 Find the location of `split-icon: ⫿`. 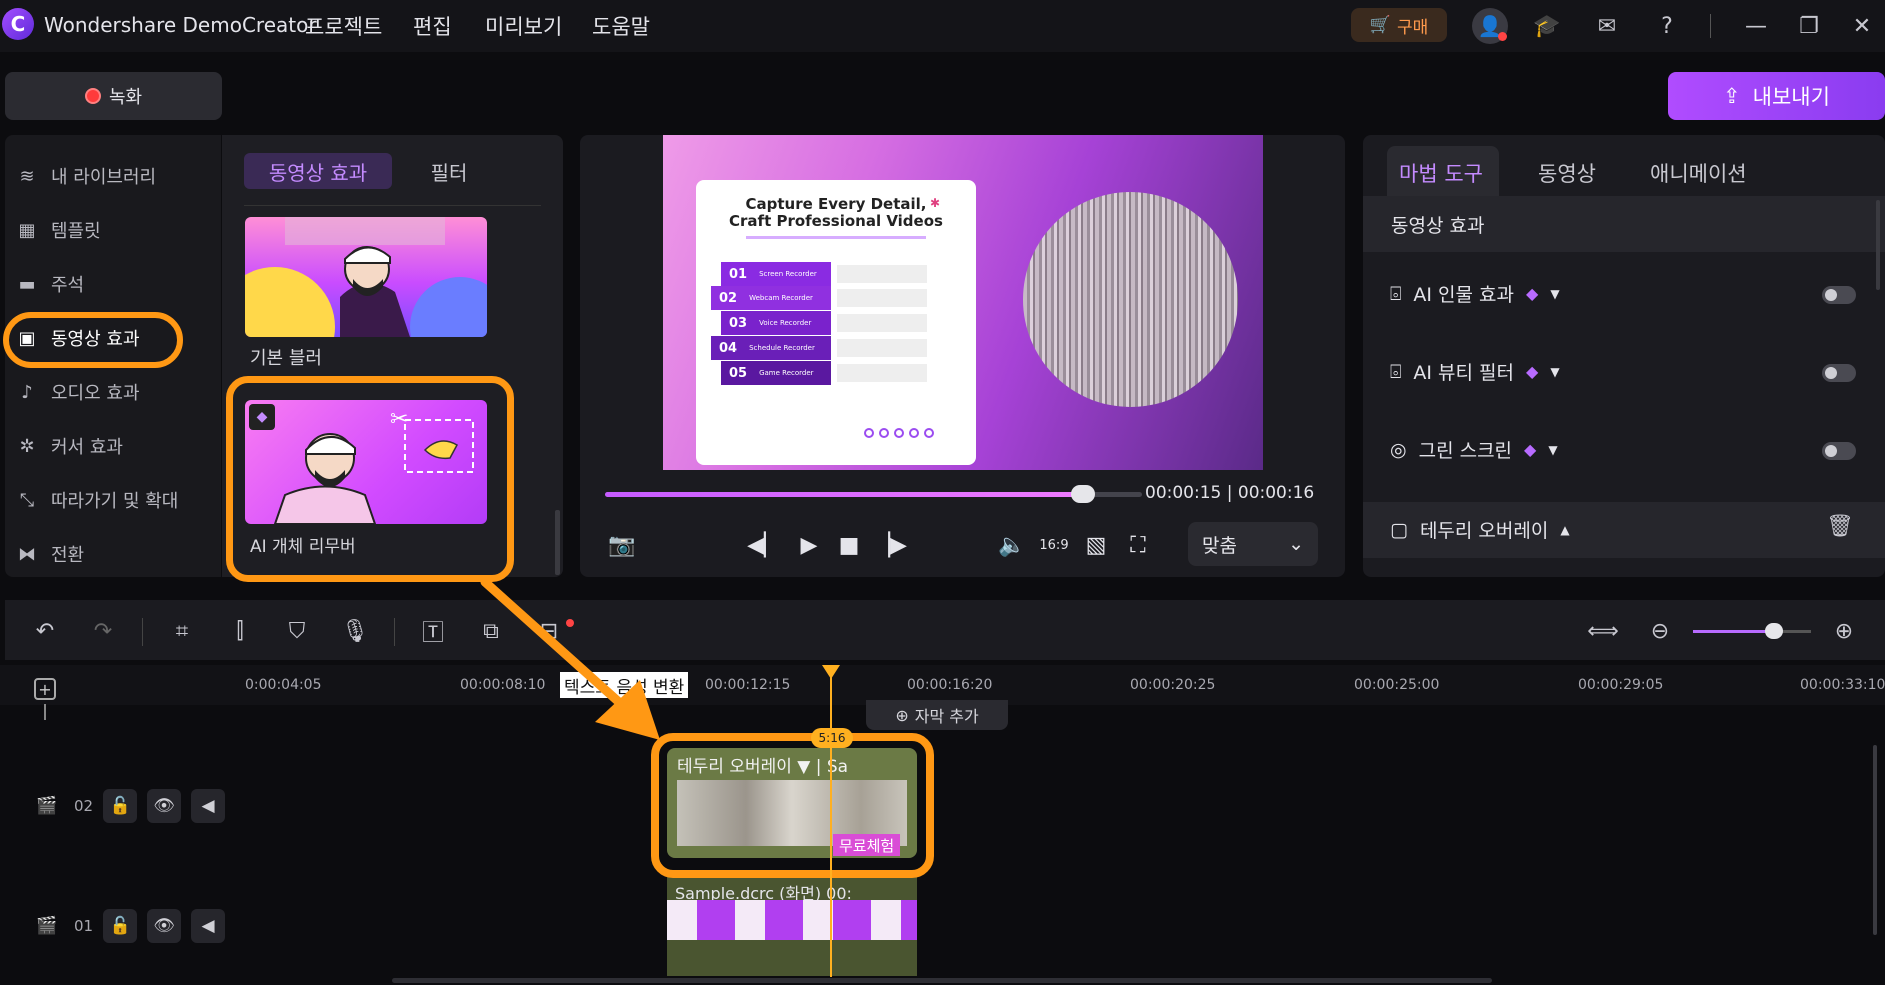

split-icon: ⫿ is located at coordinates (240, 631).